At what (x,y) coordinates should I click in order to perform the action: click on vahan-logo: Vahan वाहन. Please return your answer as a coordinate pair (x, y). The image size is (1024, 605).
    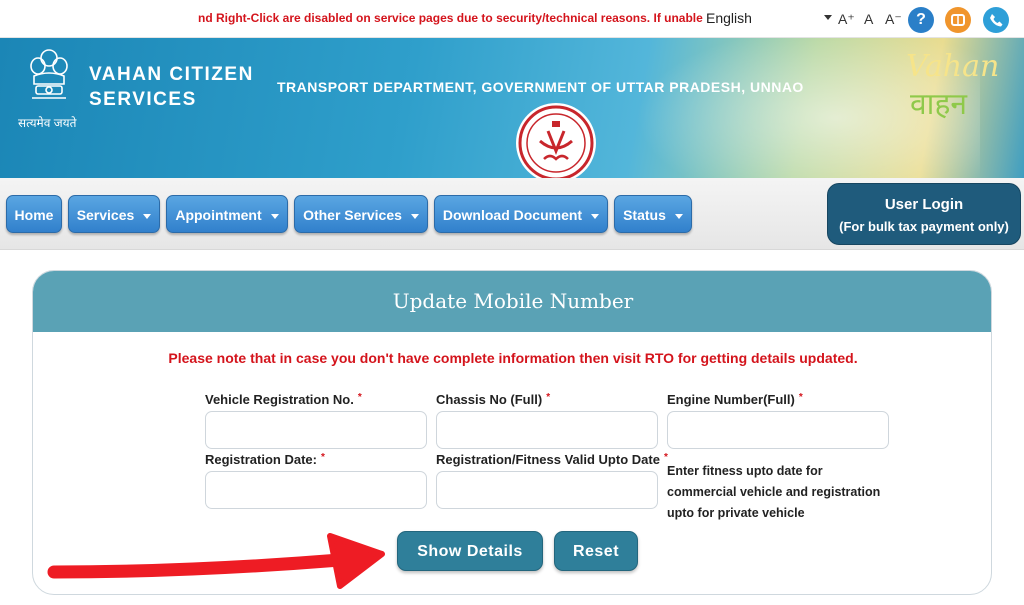
    Looking at the image, I should click on (960, 102).